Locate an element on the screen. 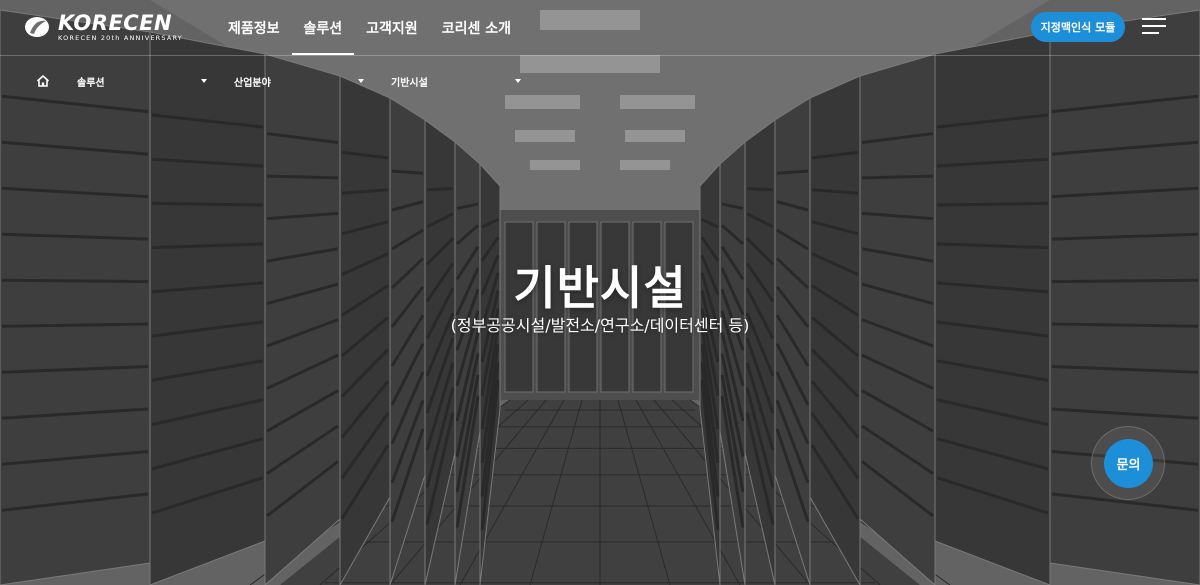  breadcrumb-label: 기반시설 is located at coordinates (409, 83).